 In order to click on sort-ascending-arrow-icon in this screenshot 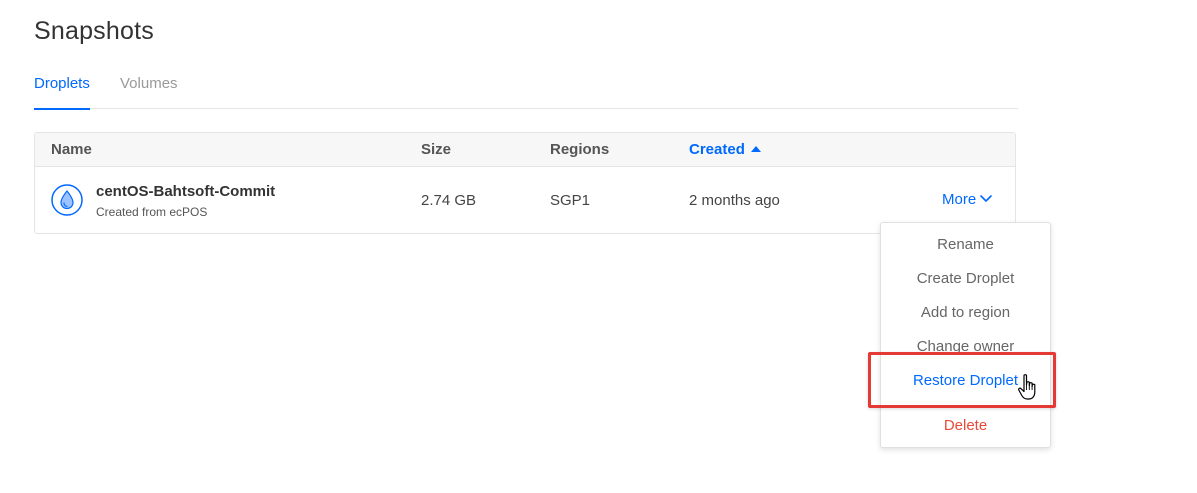, I will do `click(755, 149)`.